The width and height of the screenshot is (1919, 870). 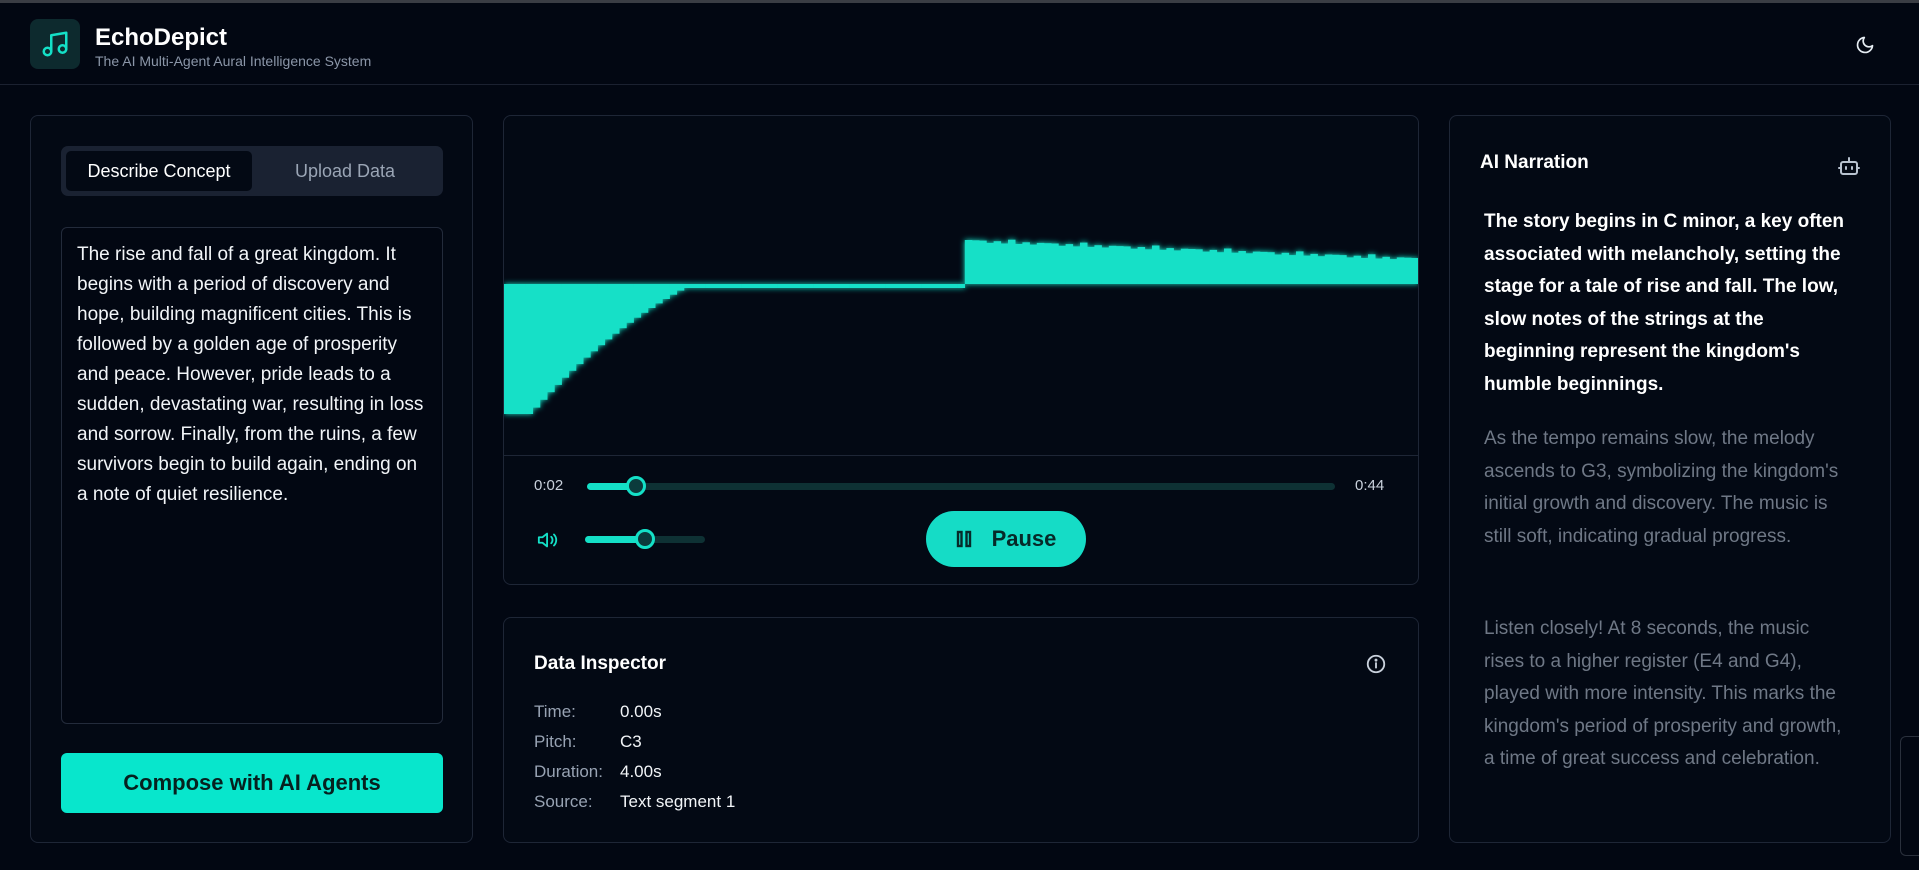 What do you see at coordinates (600, 663) in the screenshot?
I see `inspector-title: Data Inspector` at bounding box center [600, 663].